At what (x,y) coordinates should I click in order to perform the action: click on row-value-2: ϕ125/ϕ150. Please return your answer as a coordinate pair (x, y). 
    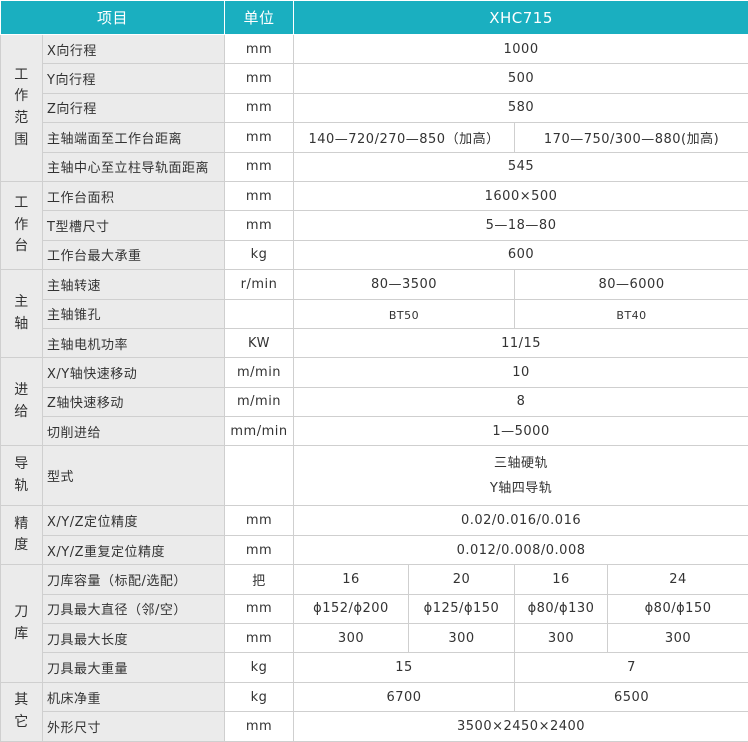
    Looking at the image, I should click on (462, 608).